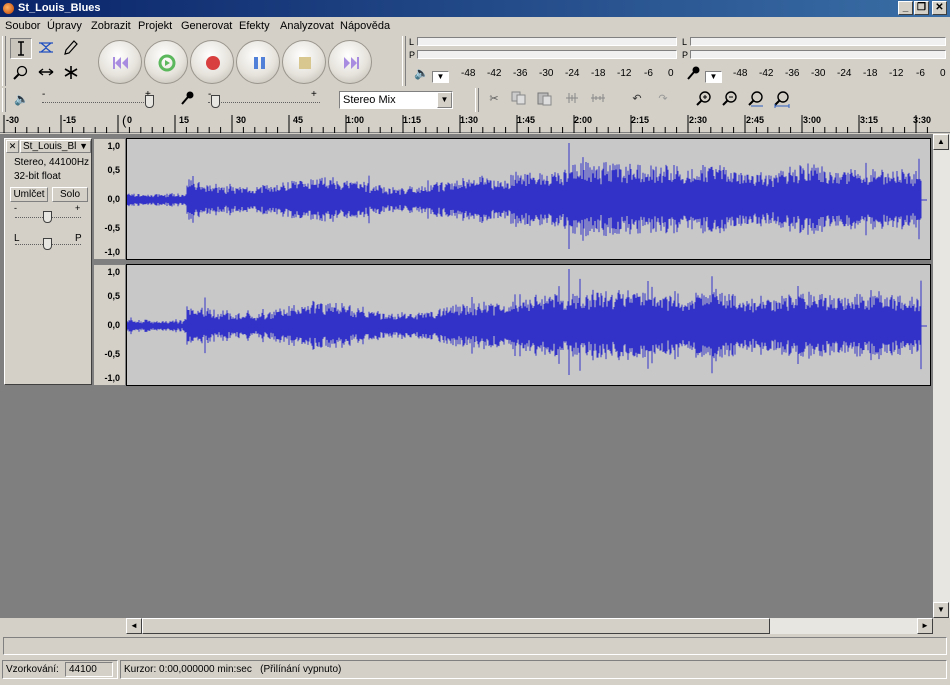 The width and height of the screenshot is (950, 685). What do you see at coordinates (22, 26) in the screenshot?
I see `menu-soubor: Soubor` at bounding box center [22, 26].